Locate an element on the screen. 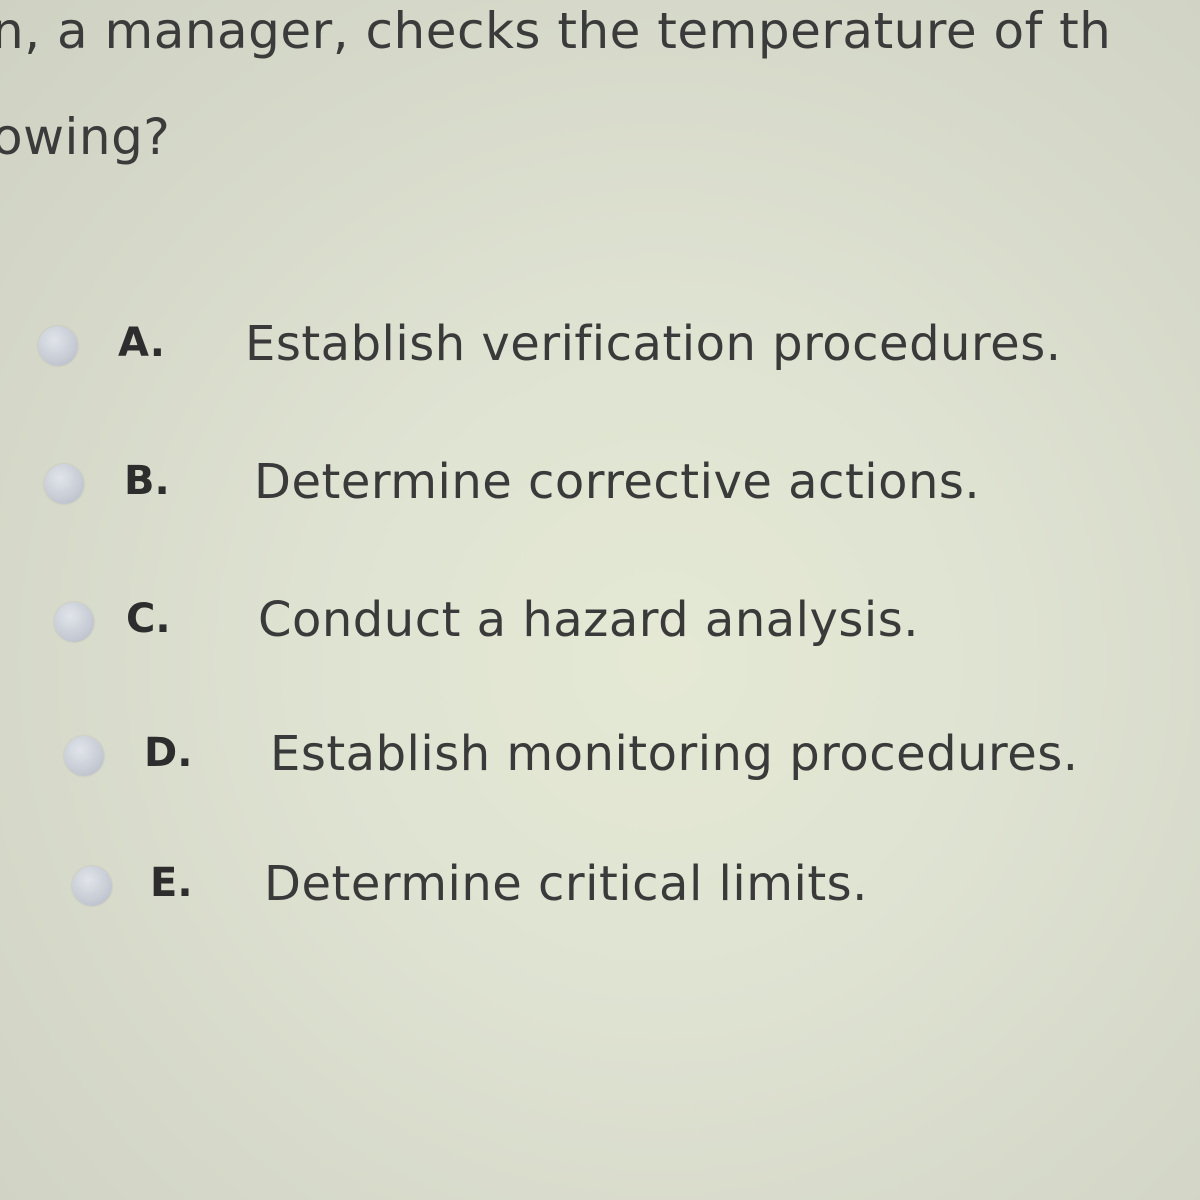 The width and height of the screenshot is (1200, 1200). option-text-a: Establish verification procedures. is located at coordinates (653, 344).